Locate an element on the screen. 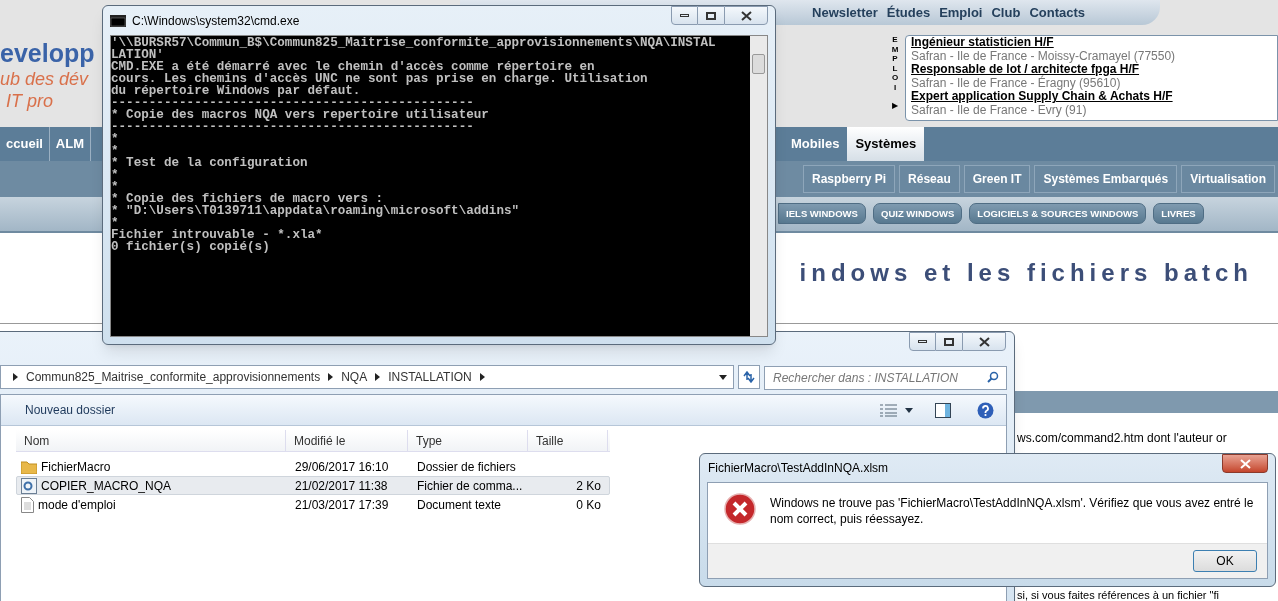 The height and width of the screenshot is (601, 1278). sub-menu-link: Green IT is located at coordinates (997, 178).